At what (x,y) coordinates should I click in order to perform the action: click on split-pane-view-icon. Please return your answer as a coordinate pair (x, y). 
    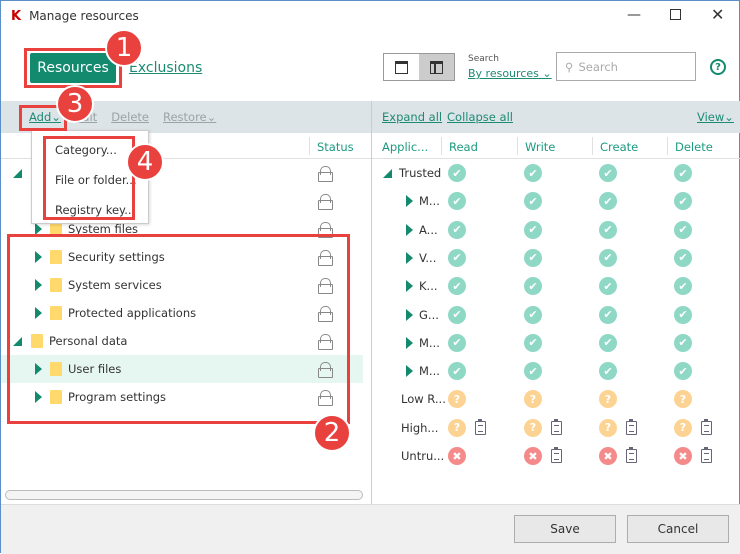
    Looking at the image, I should click on (436, 67).